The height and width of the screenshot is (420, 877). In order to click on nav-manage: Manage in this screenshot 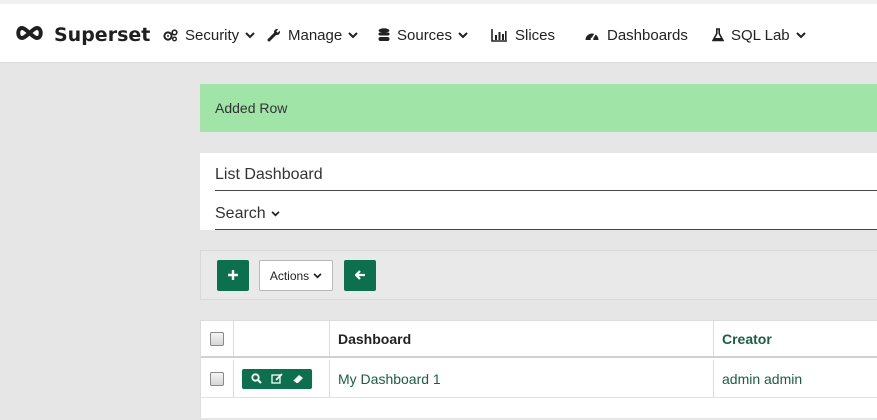, I will do `click(322, 35)`.